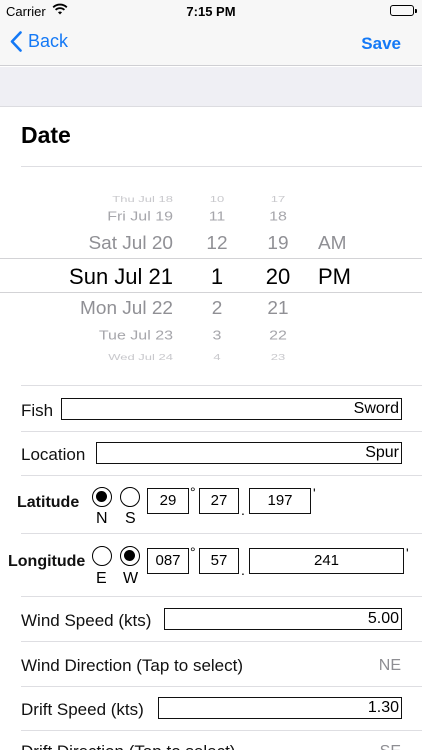  I want to click on picker-row: Fri Jul 19 11 18, so click(211, 222).